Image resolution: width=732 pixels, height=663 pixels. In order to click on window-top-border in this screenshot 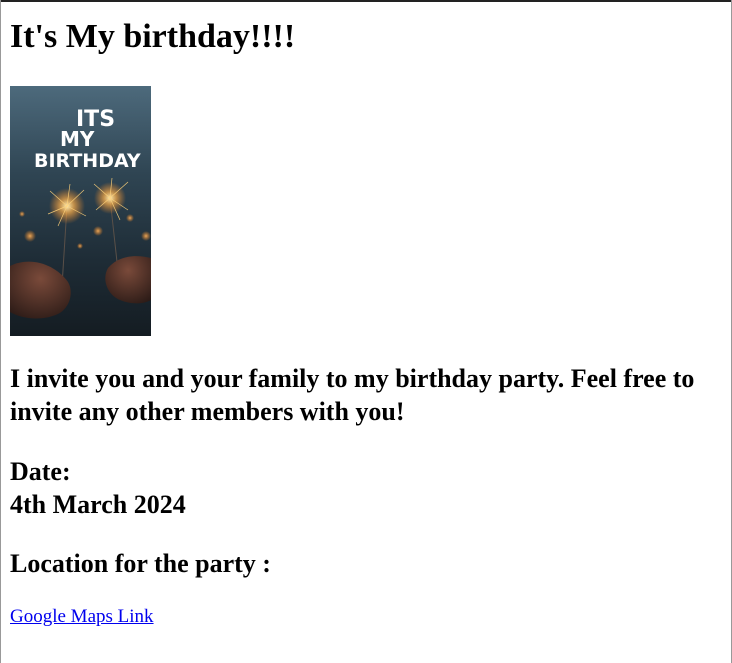, I will do `click(366, 1)`.